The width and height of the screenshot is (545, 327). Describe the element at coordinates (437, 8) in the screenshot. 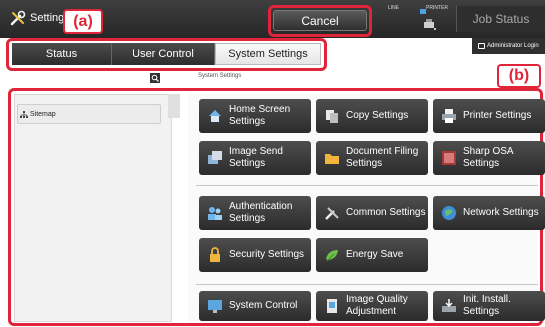

I see `status-printer-label: PRINTER` at that location.